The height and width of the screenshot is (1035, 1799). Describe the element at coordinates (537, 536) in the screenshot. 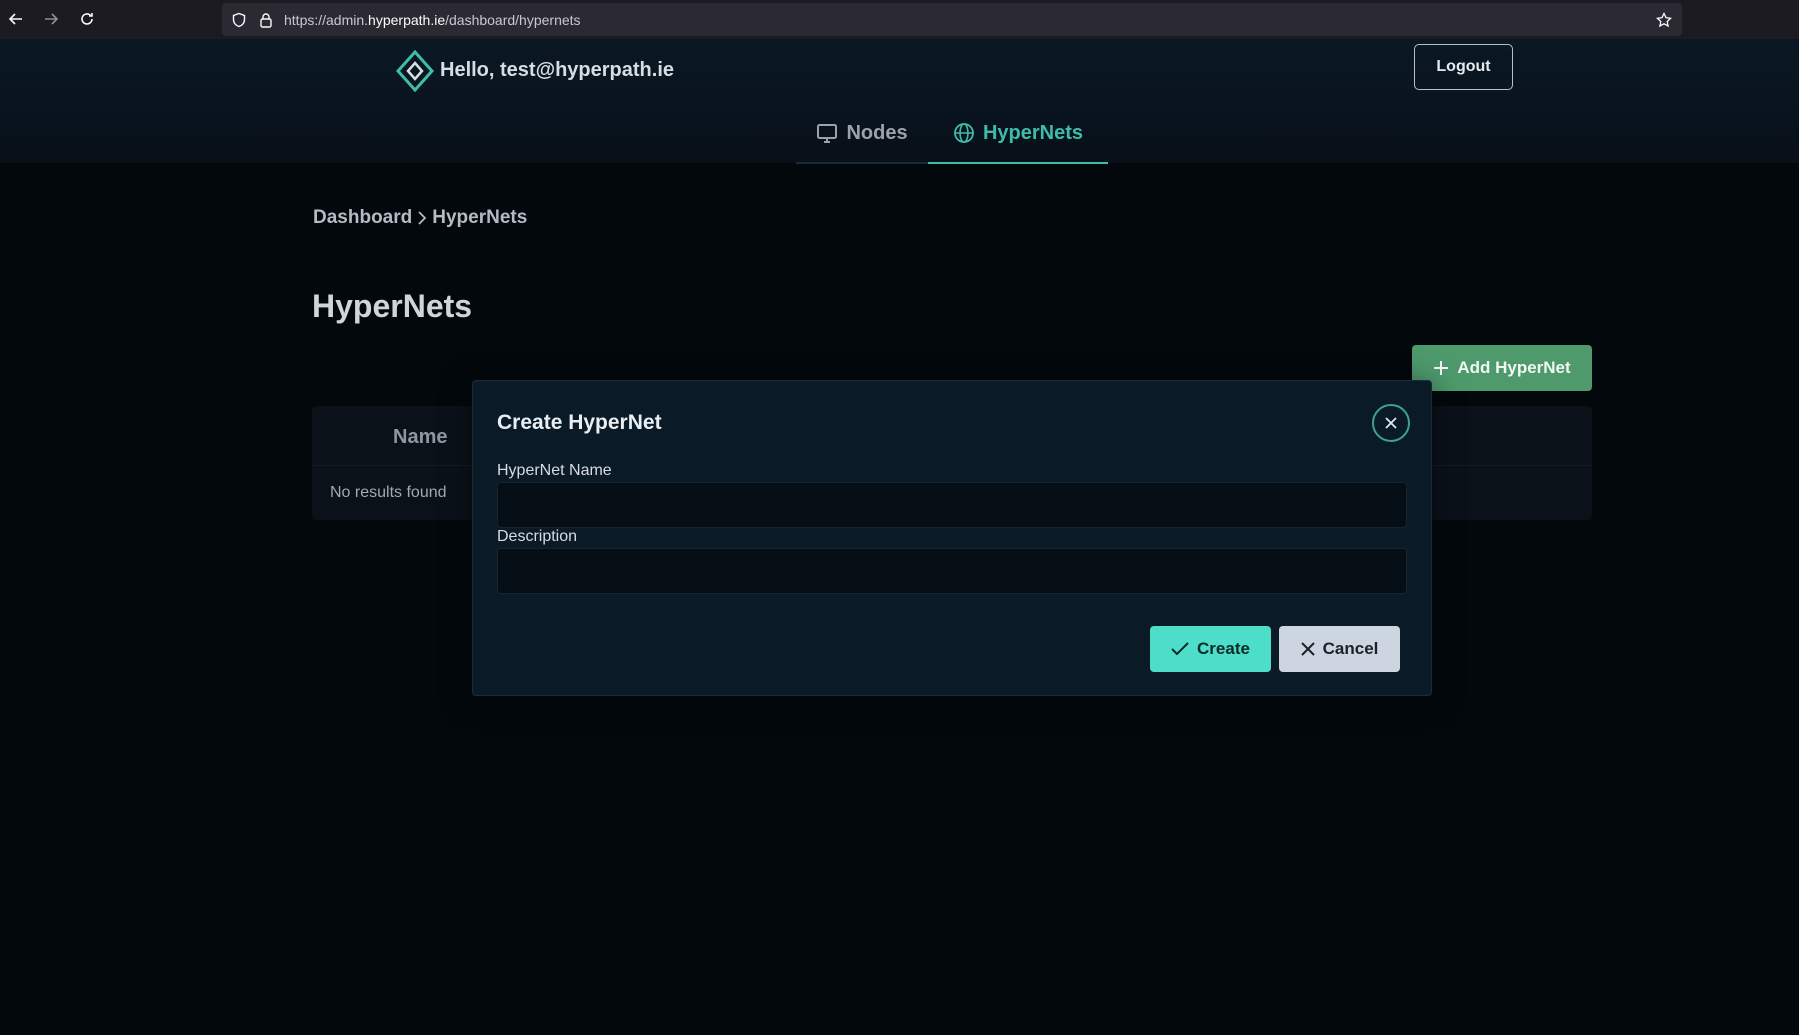

I see `description-label: Description` at that location.